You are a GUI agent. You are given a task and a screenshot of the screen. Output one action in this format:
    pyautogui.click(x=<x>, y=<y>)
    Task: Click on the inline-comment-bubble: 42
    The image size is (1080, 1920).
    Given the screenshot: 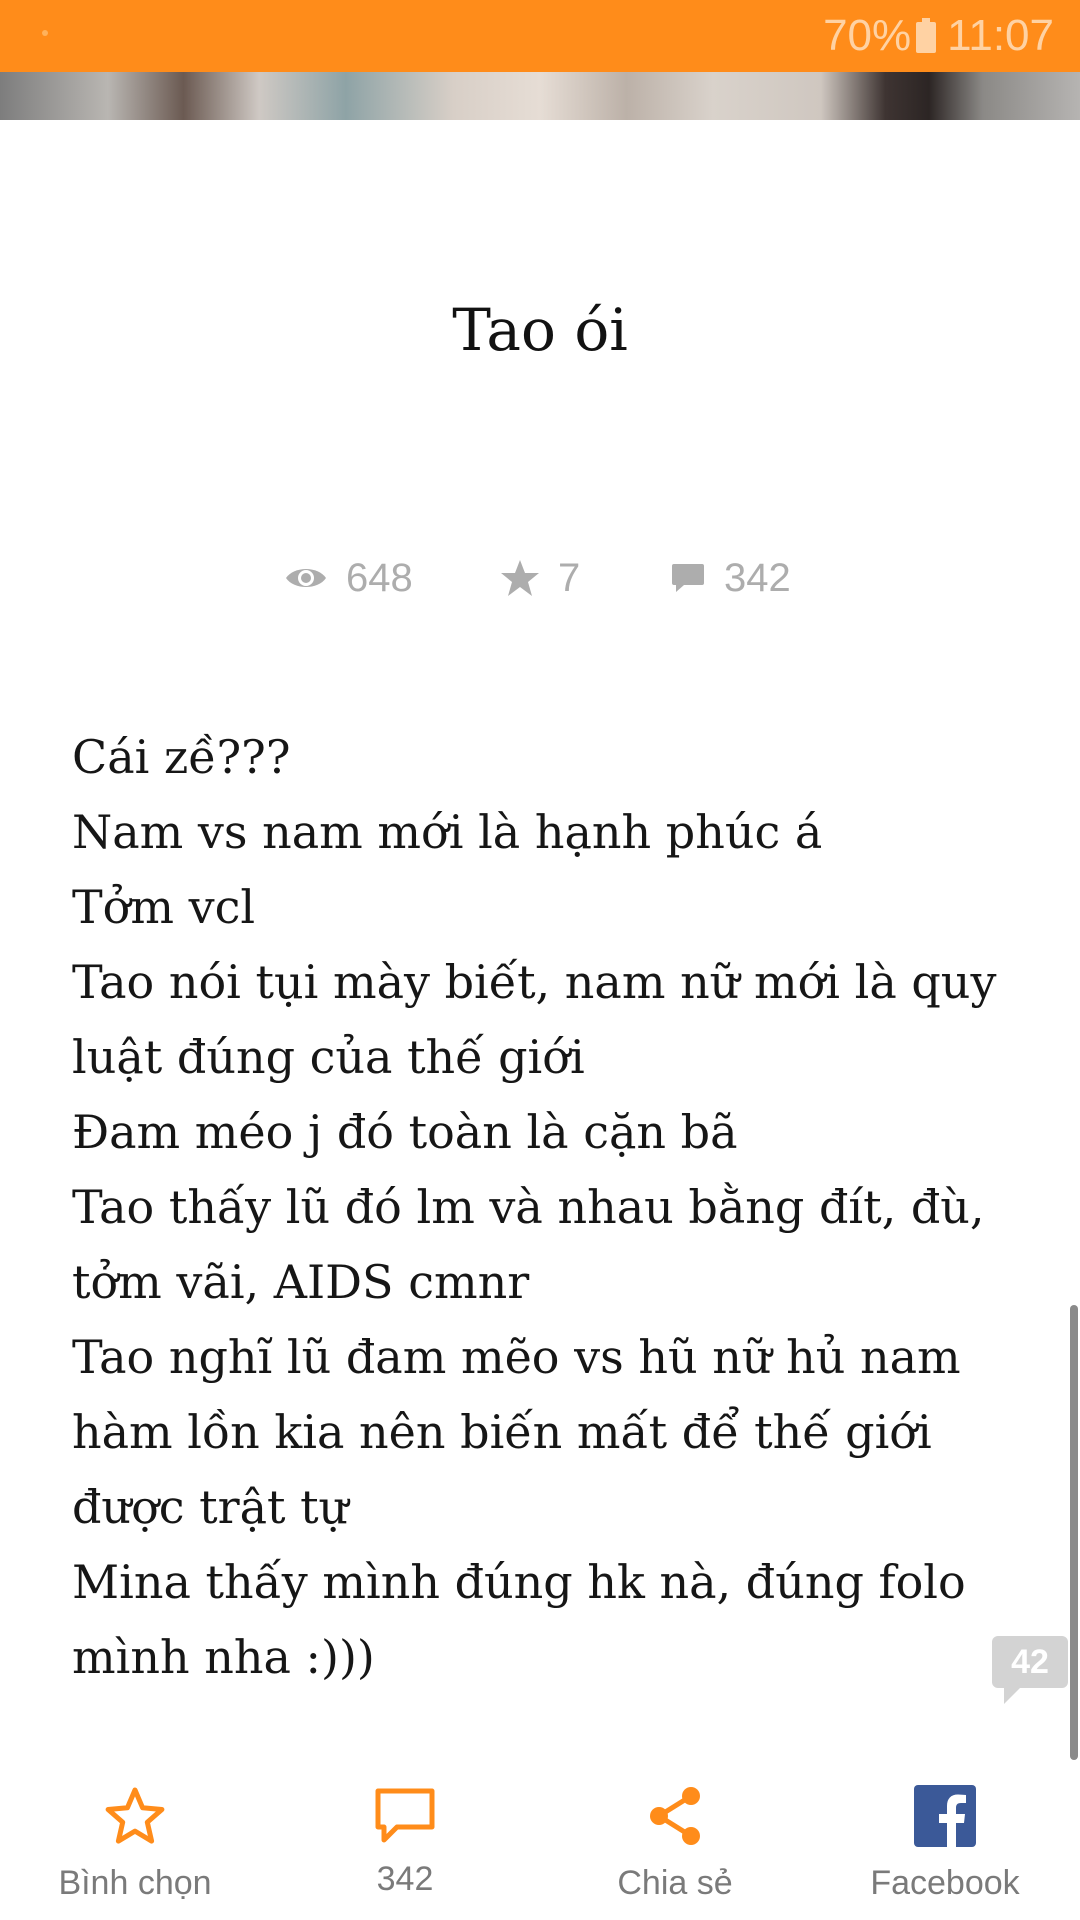 What is the action you would take?
    pyautogui.click(x=1030, y=1662)
    